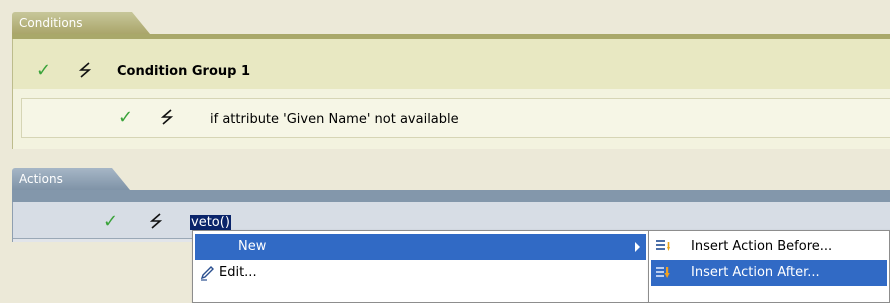  I want to click on actions-header-band, so click(451, 196).